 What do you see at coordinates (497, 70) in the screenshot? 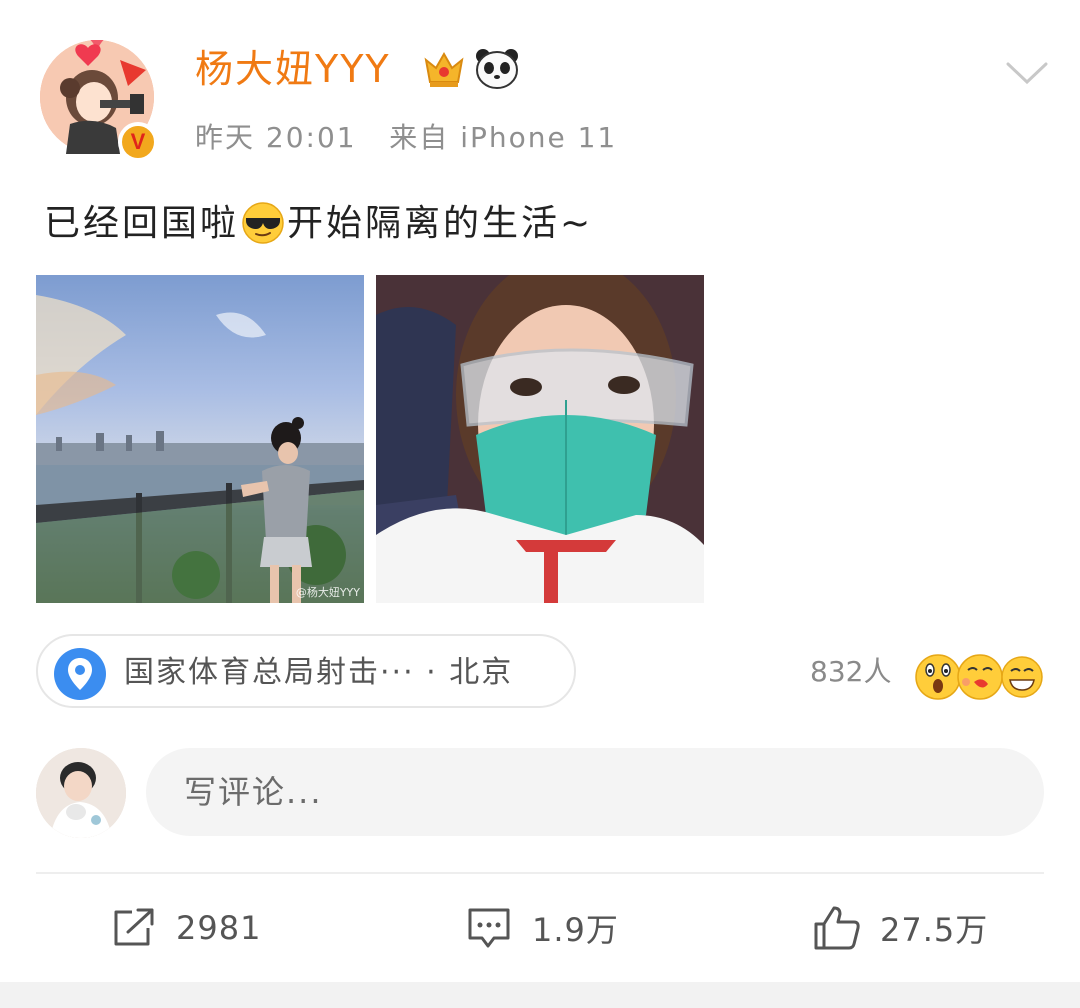
I see `panda-icon` at bounding box center [497, 70].